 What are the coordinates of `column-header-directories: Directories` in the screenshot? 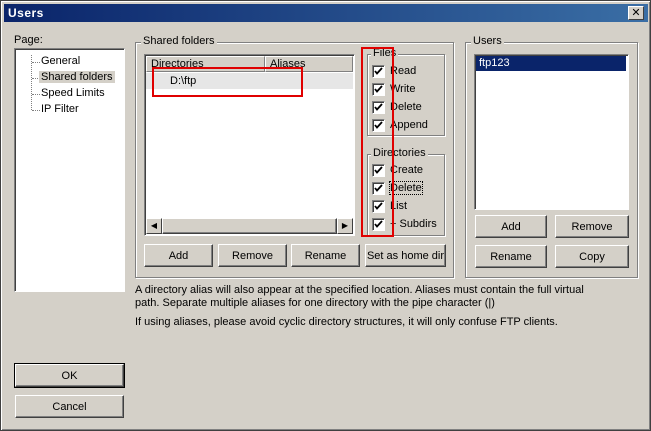 It's located at (205, 64).